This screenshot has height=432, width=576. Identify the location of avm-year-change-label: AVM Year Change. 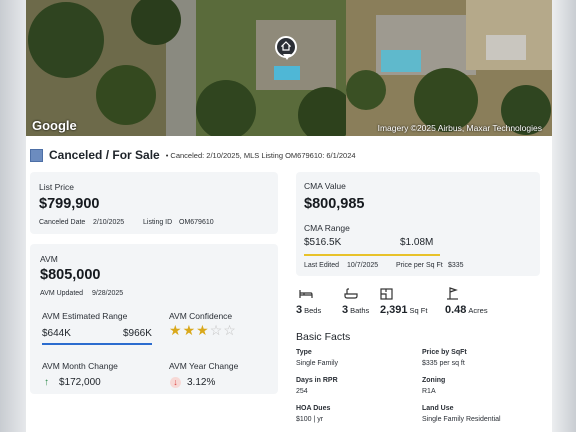
(204, 366).